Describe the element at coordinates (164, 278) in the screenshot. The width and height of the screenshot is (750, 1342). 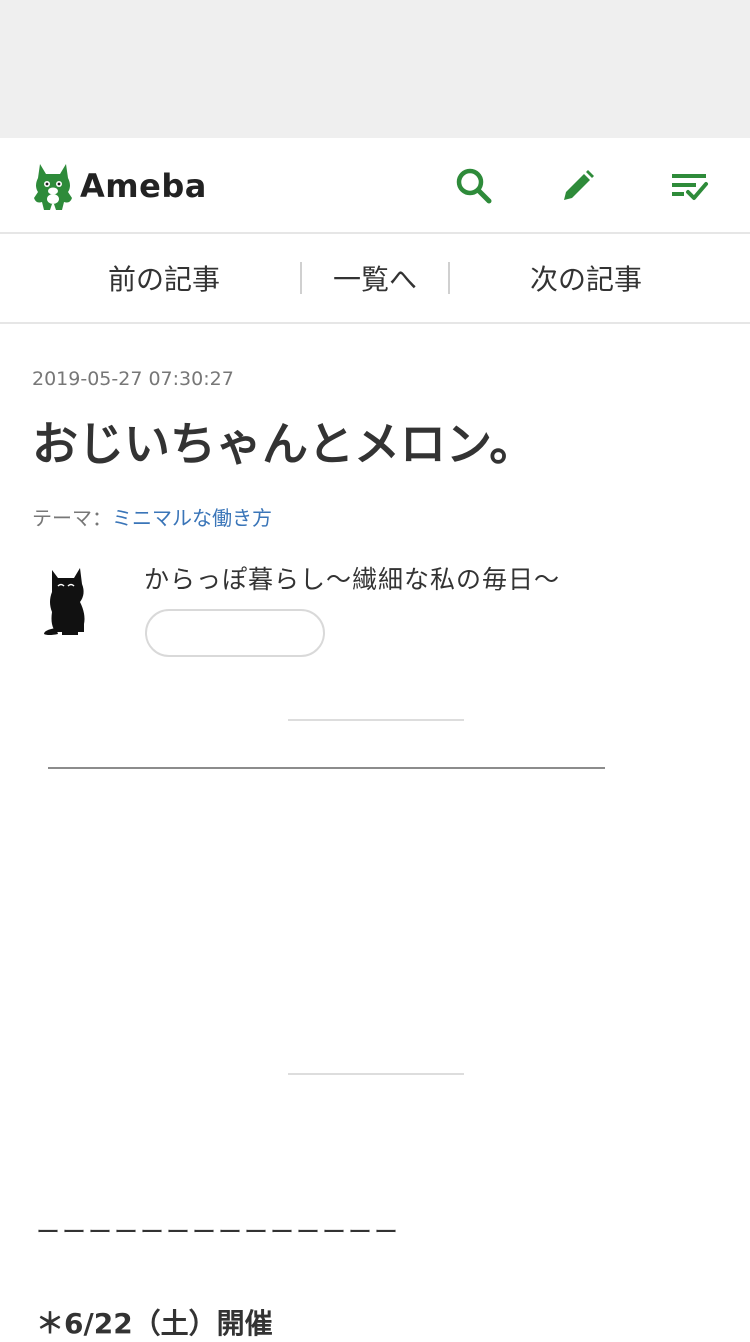
I see `prev-article-link: 前の記事` at that location.